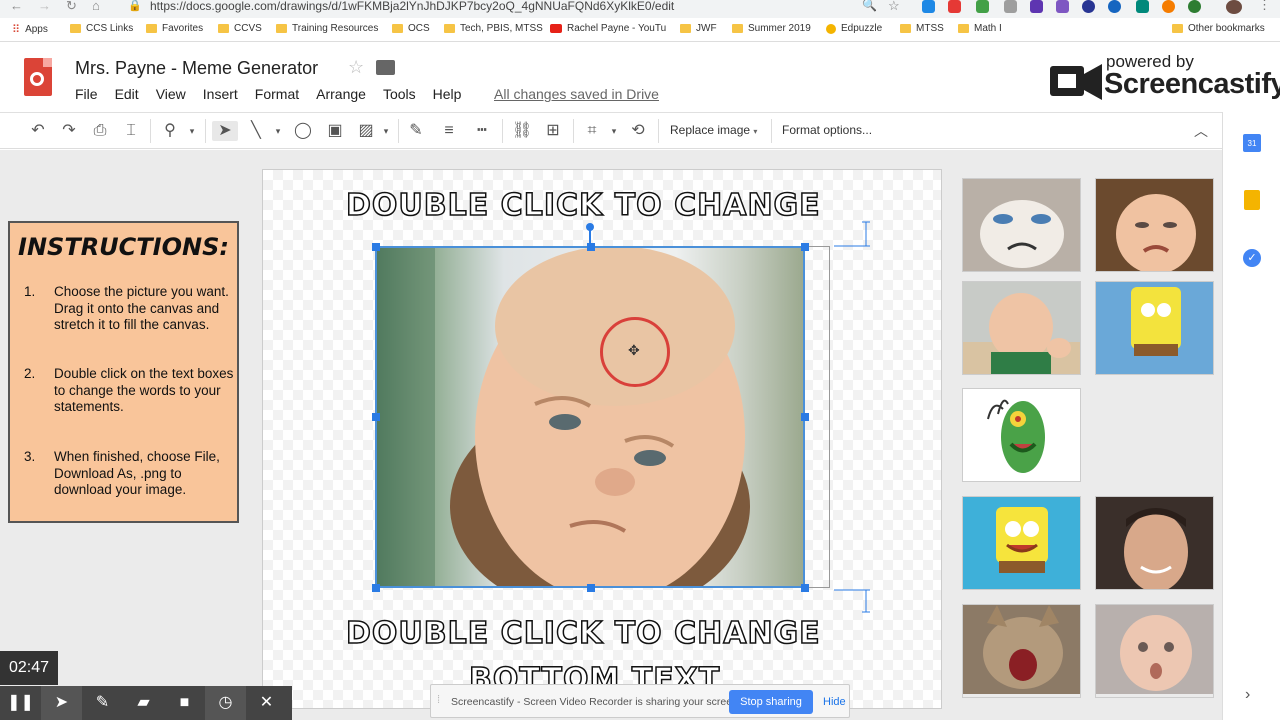  I want to click on select-arrow-icon: ➤, so click(225, 131).